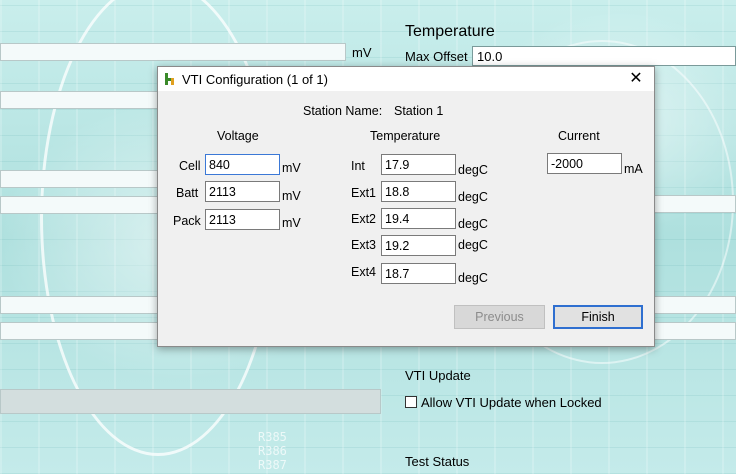 This screenshot has height=474, width=736. I want to click on ext4-temp-input, so click(418, 273).